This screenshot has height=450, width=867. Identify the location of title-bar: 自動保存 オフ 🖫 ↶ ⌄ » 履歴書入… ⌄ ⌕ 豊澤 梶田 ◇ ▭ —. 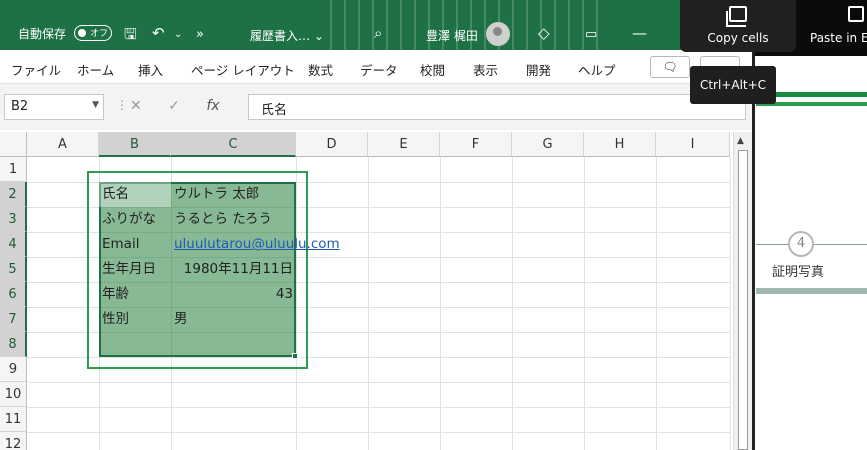
(376, 25).